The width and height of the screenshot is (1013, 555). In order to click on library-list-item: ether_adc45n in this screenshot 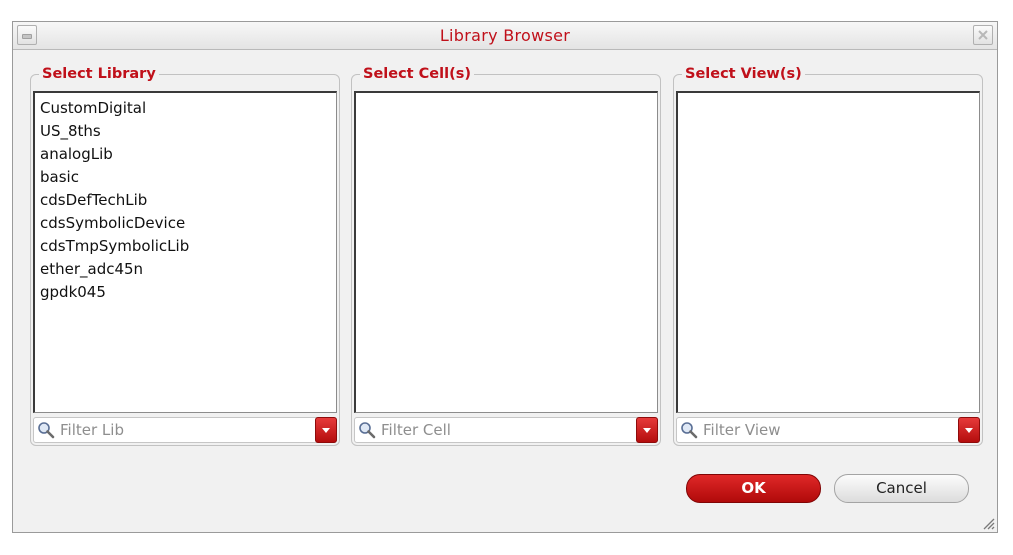, I will do `click(188, 269)`.